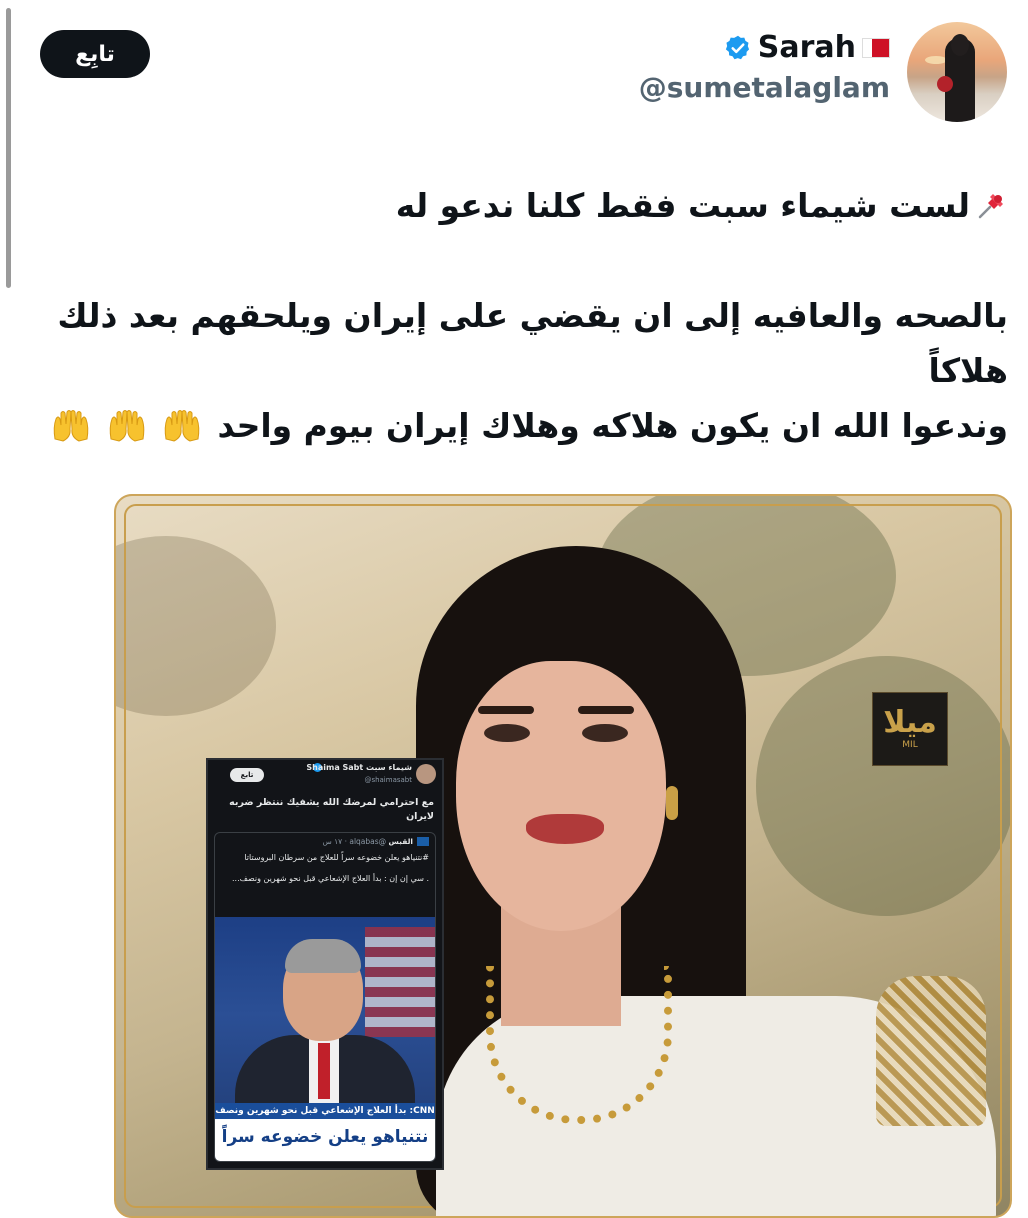 This screenshot has height=1218, width=1028. I want to click on inset-avatar, so click(426, 774).